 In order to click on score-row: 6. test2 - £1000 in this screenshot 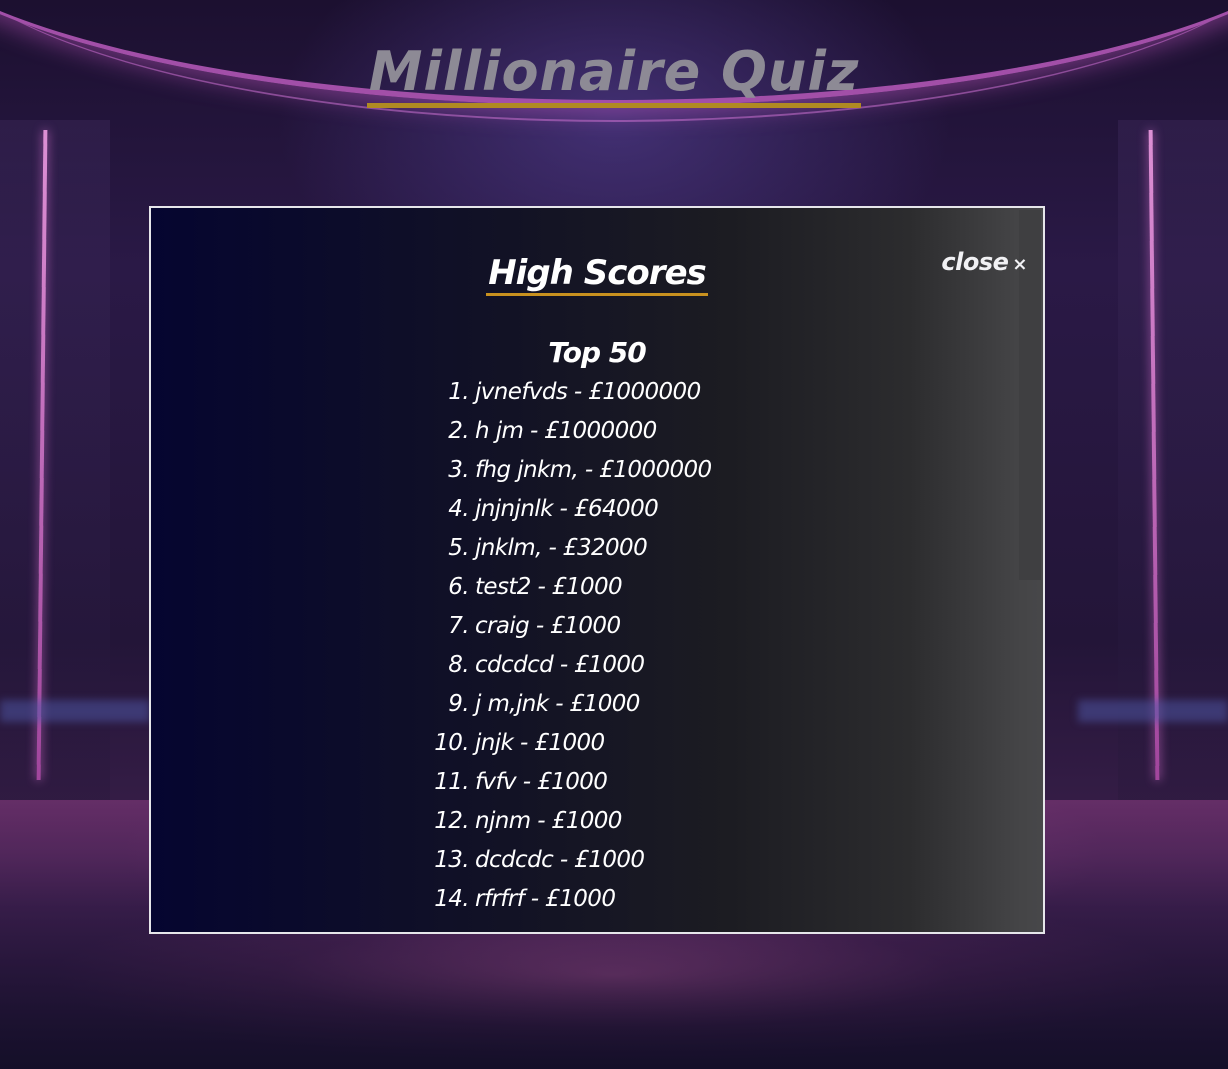, I will do `click(571, 587)`.